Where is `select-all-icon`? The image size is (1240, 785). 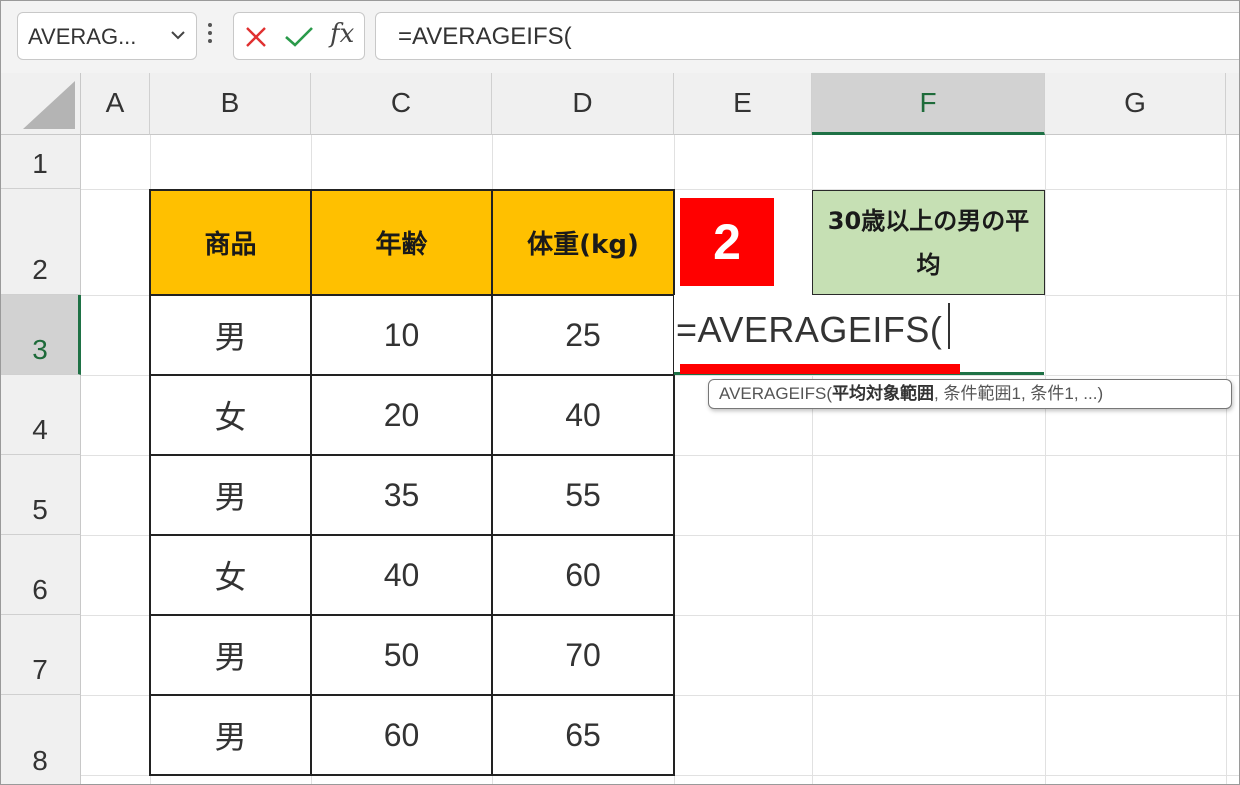 select-all-icon is located at coordinates (49, 105).